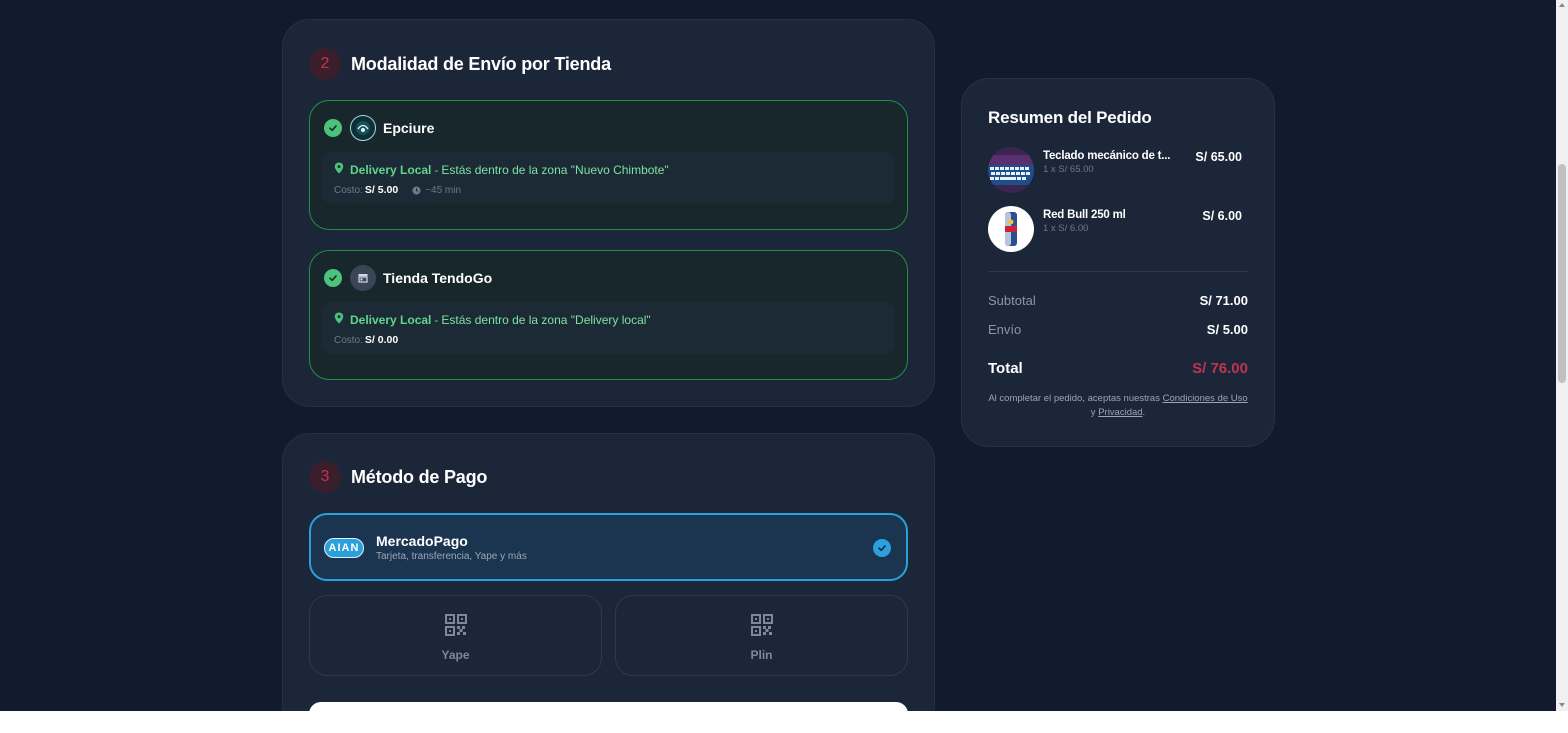 Image resolution: width=1568 pixels, height=733 pixels. Describe the element at coordinates (1118, 329) in the screenshot. I see `shipping-row: Envío S/ 5.00` at that location.